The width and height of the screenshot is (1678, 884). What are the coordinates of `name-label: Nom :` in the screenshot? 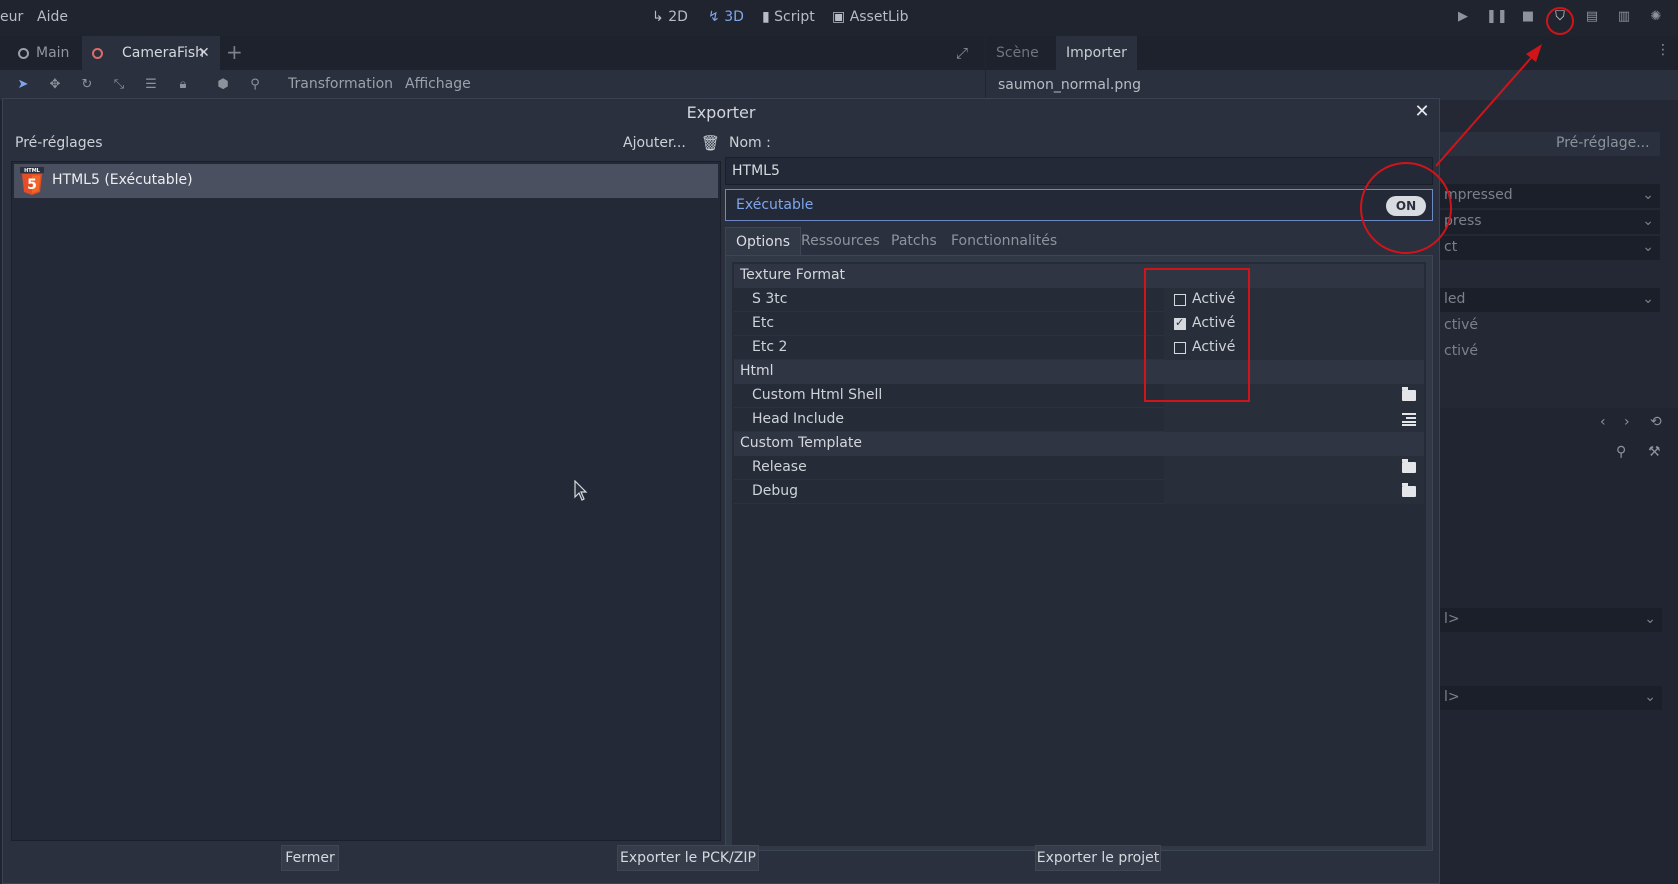 It's located at (750, 143).